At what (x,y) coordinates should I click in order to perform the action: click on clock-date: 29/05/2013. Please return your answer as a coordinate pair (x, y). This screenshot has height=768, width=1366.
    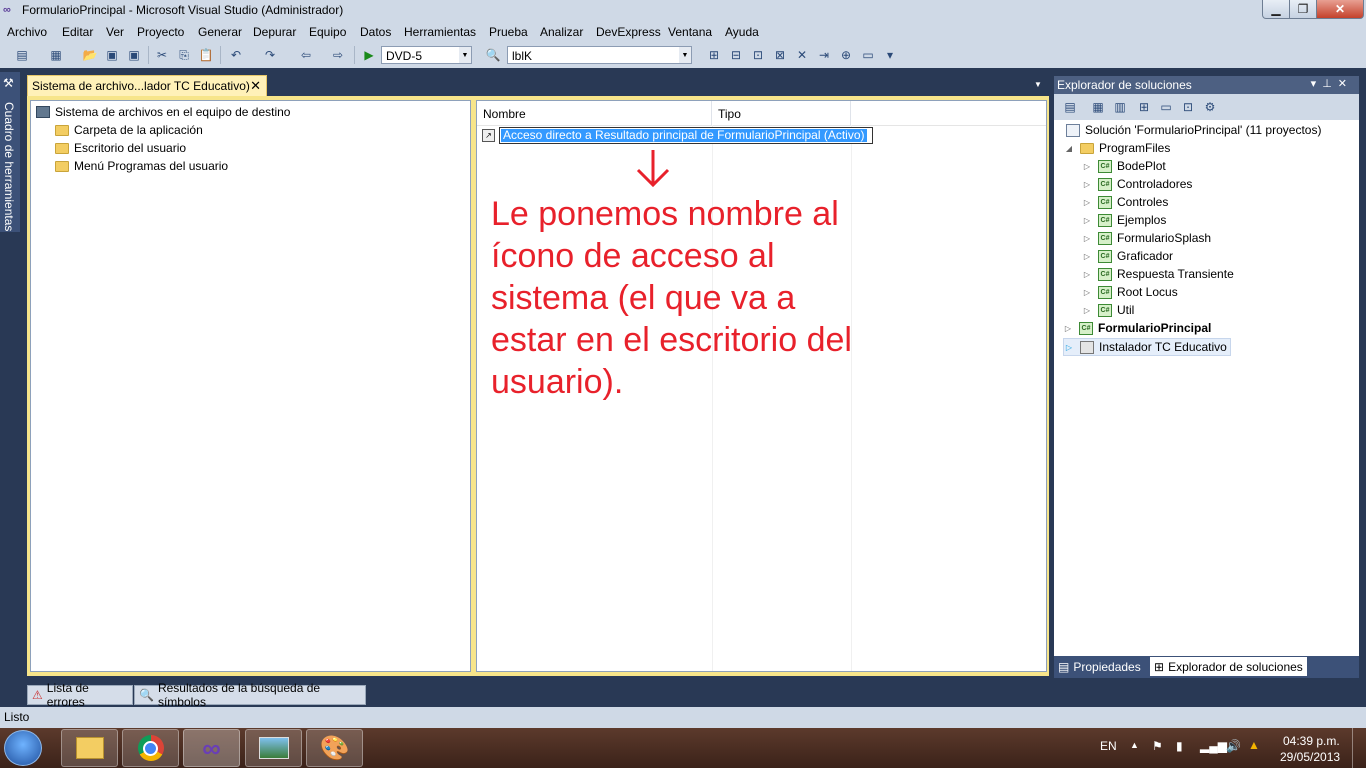
    Looking at the image, I should click on (1310, 757).